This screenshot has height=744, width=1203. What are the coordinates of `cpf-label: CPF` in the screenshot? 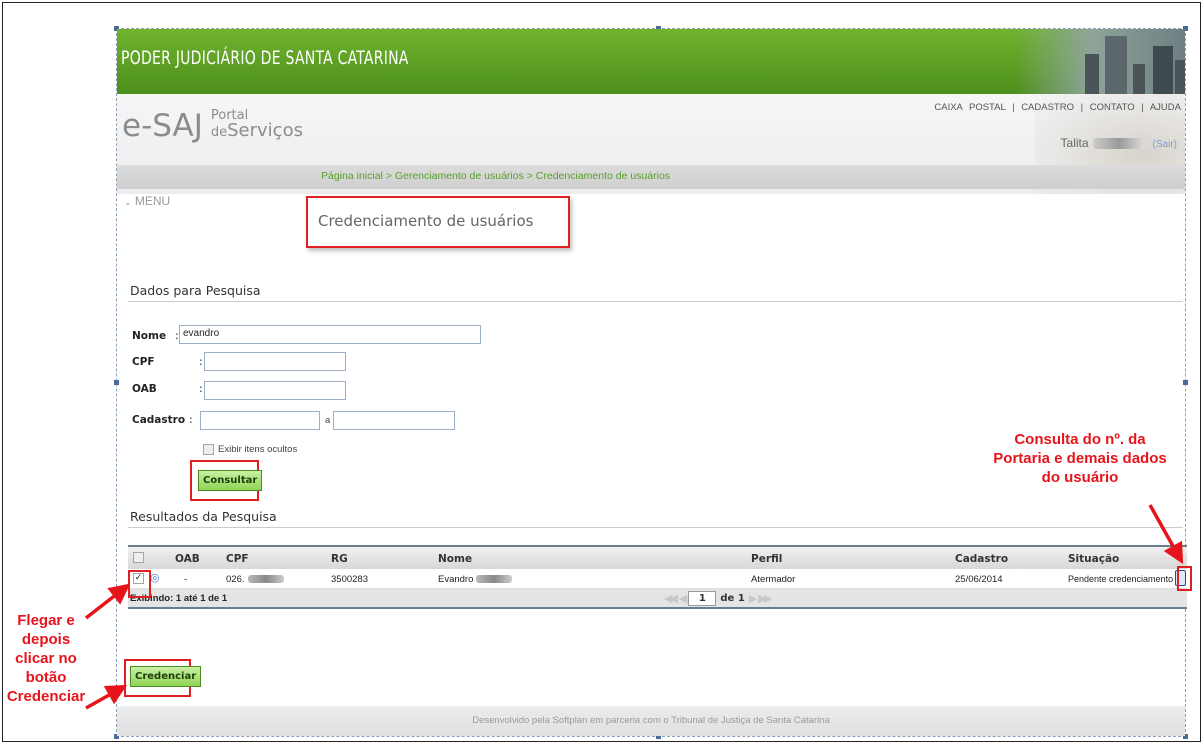 It's located at (143, 362).